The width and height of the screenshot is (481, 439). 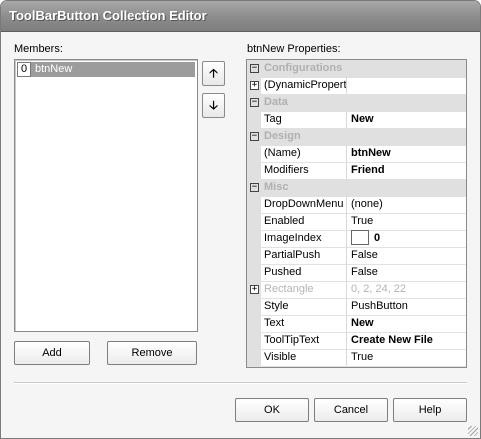 I want to click on property-row: Modifiers Friend, so click(x=356, y=171).